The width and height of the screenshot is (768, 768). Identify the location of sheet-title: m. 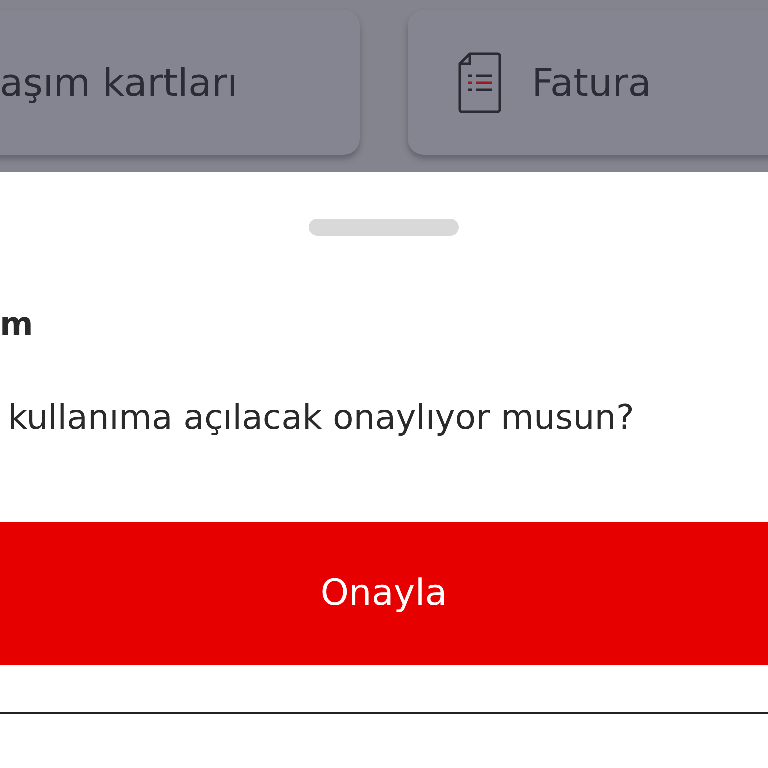
(17, 324).